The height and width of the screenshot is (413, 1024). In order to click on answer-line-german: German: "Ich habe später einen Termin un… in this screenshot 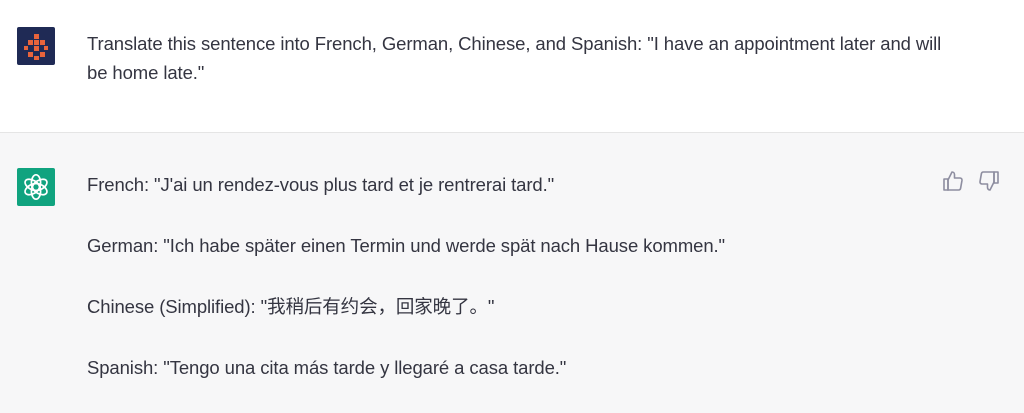, I will do `click(406, 245)`.